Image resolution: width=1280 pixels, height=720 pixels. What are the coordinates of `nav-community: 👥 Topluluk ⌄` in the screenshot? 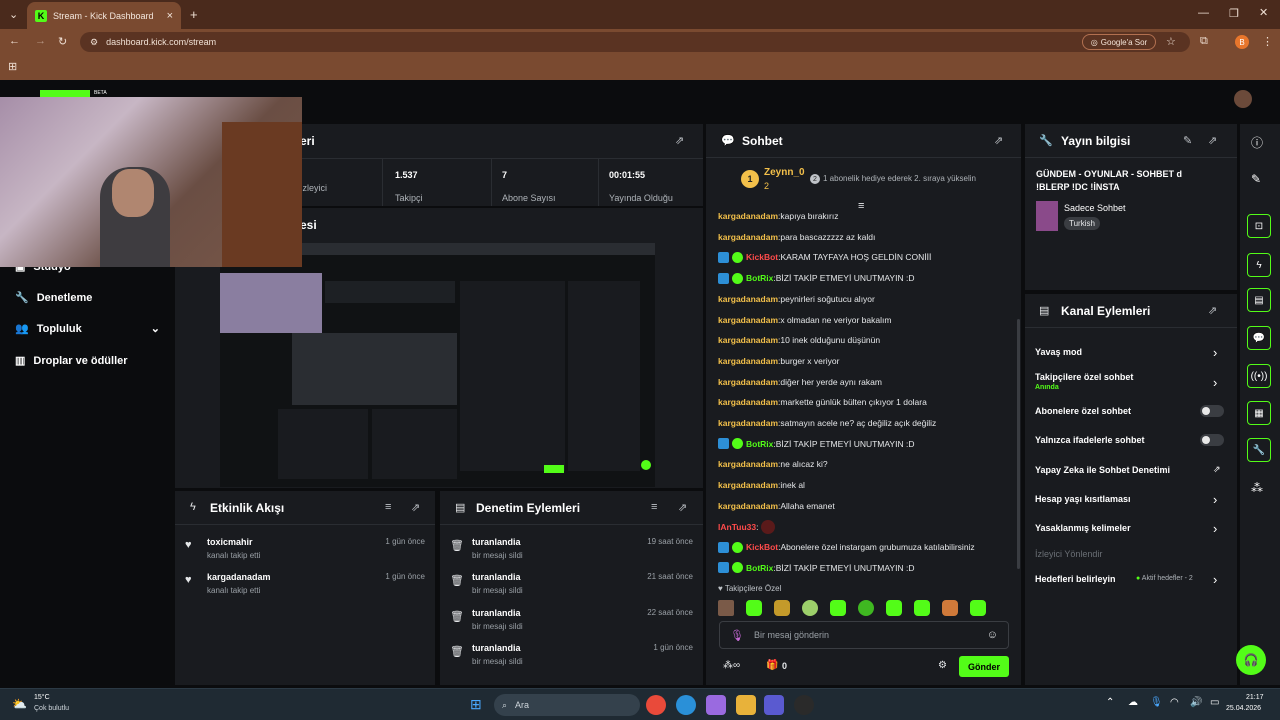 It's located at (87, 329).